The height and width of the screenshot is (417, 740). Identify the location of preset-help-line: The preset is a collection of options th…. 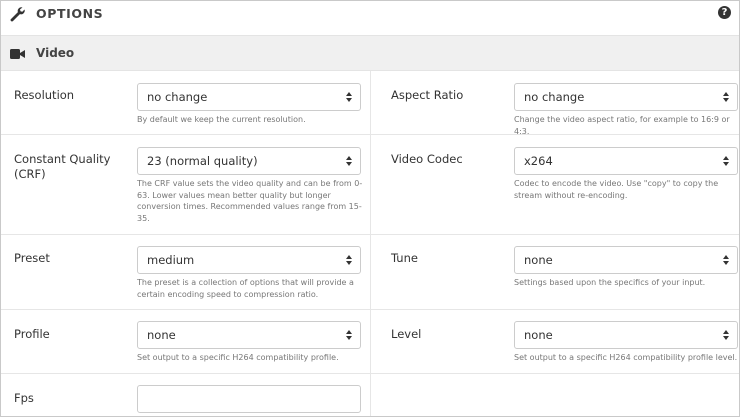
(245, 282).